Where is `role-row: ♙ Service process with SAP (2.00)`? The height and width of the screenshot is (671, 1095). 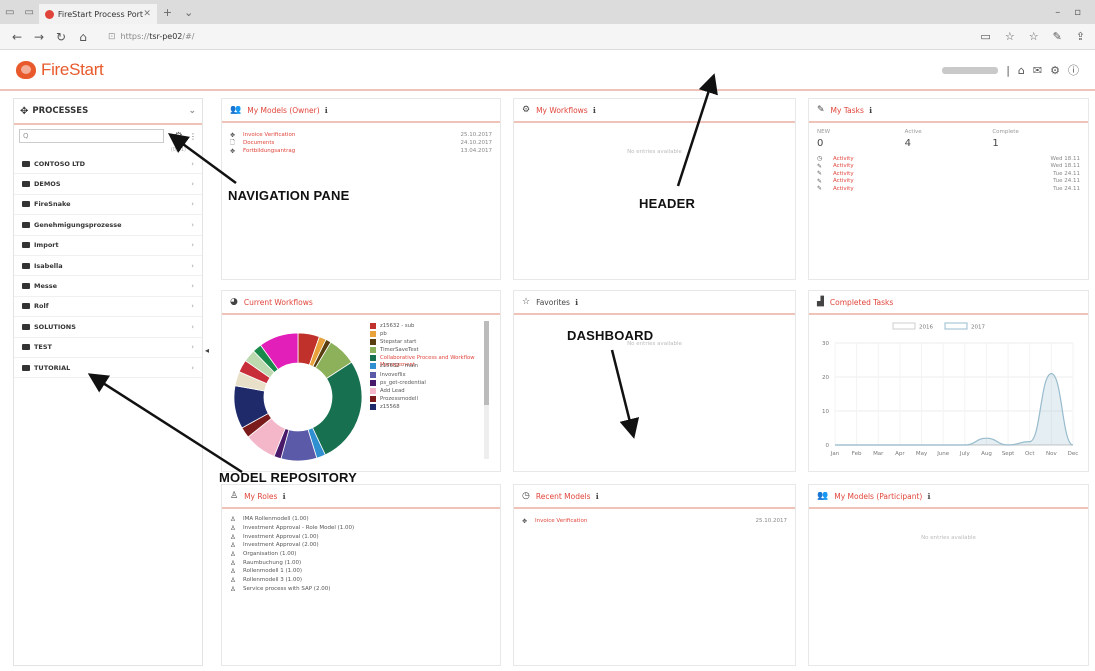 role-row: ♙ Service process with SAP (2.00) is located at coordinates (361, 589).